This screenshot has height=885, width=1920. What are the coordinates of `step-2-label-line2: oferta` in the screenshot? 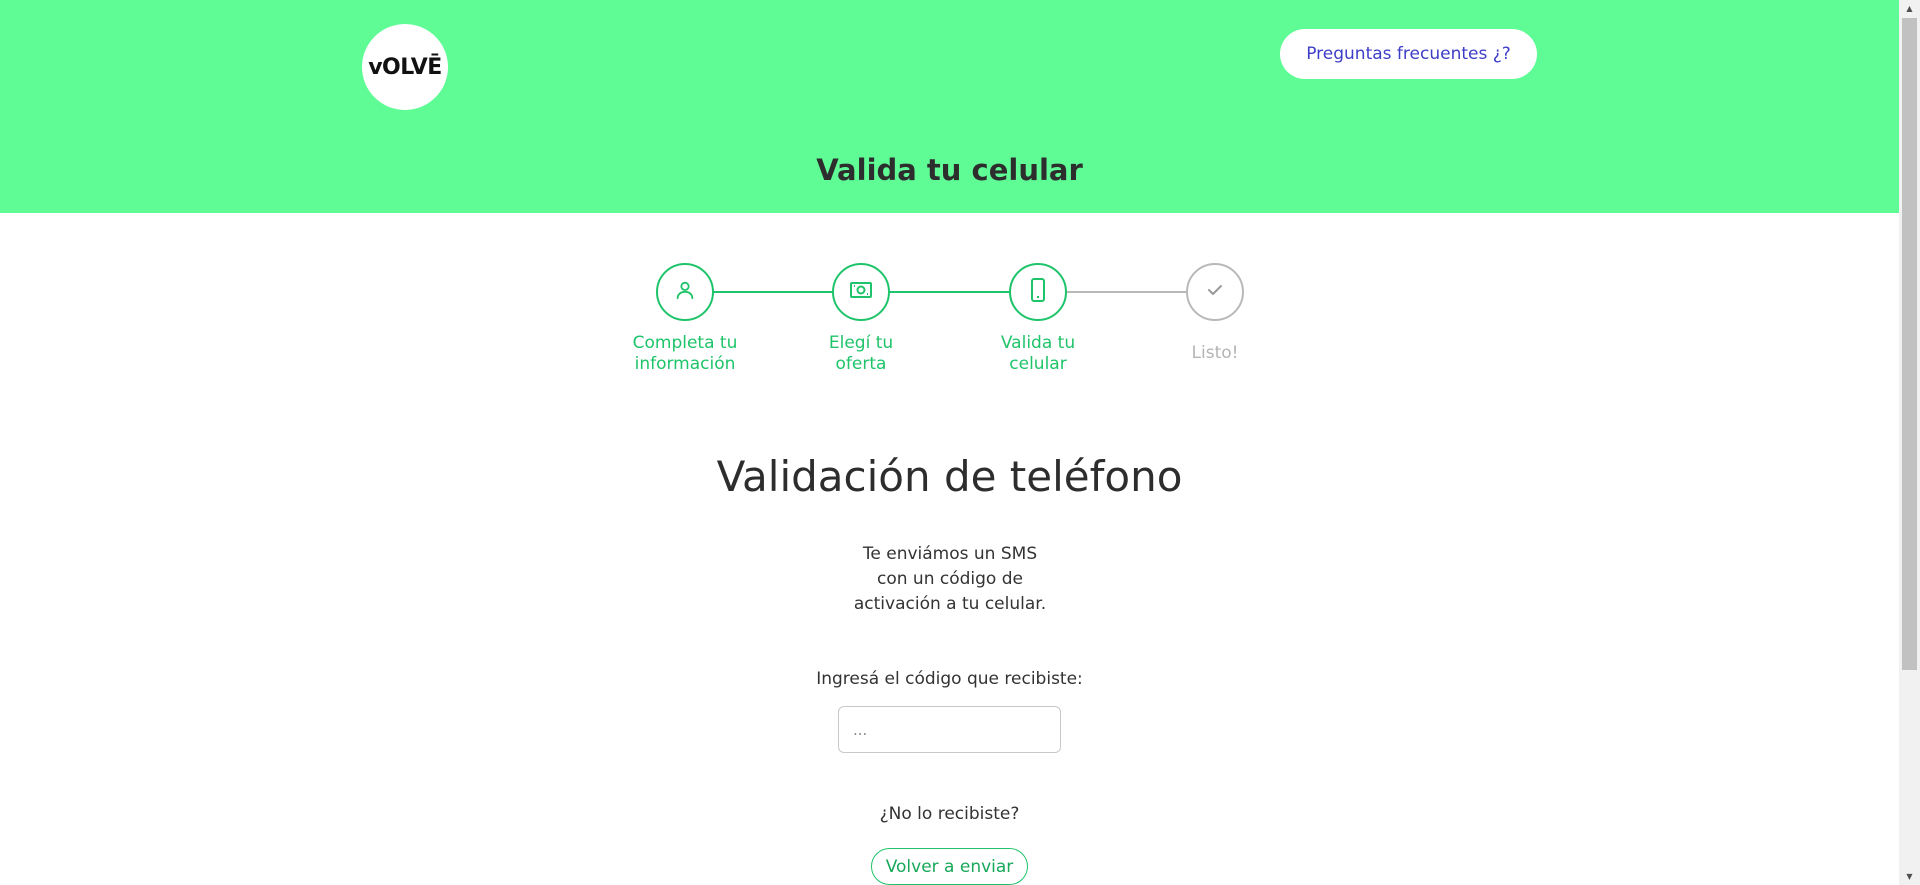 It's located at (861, 364).